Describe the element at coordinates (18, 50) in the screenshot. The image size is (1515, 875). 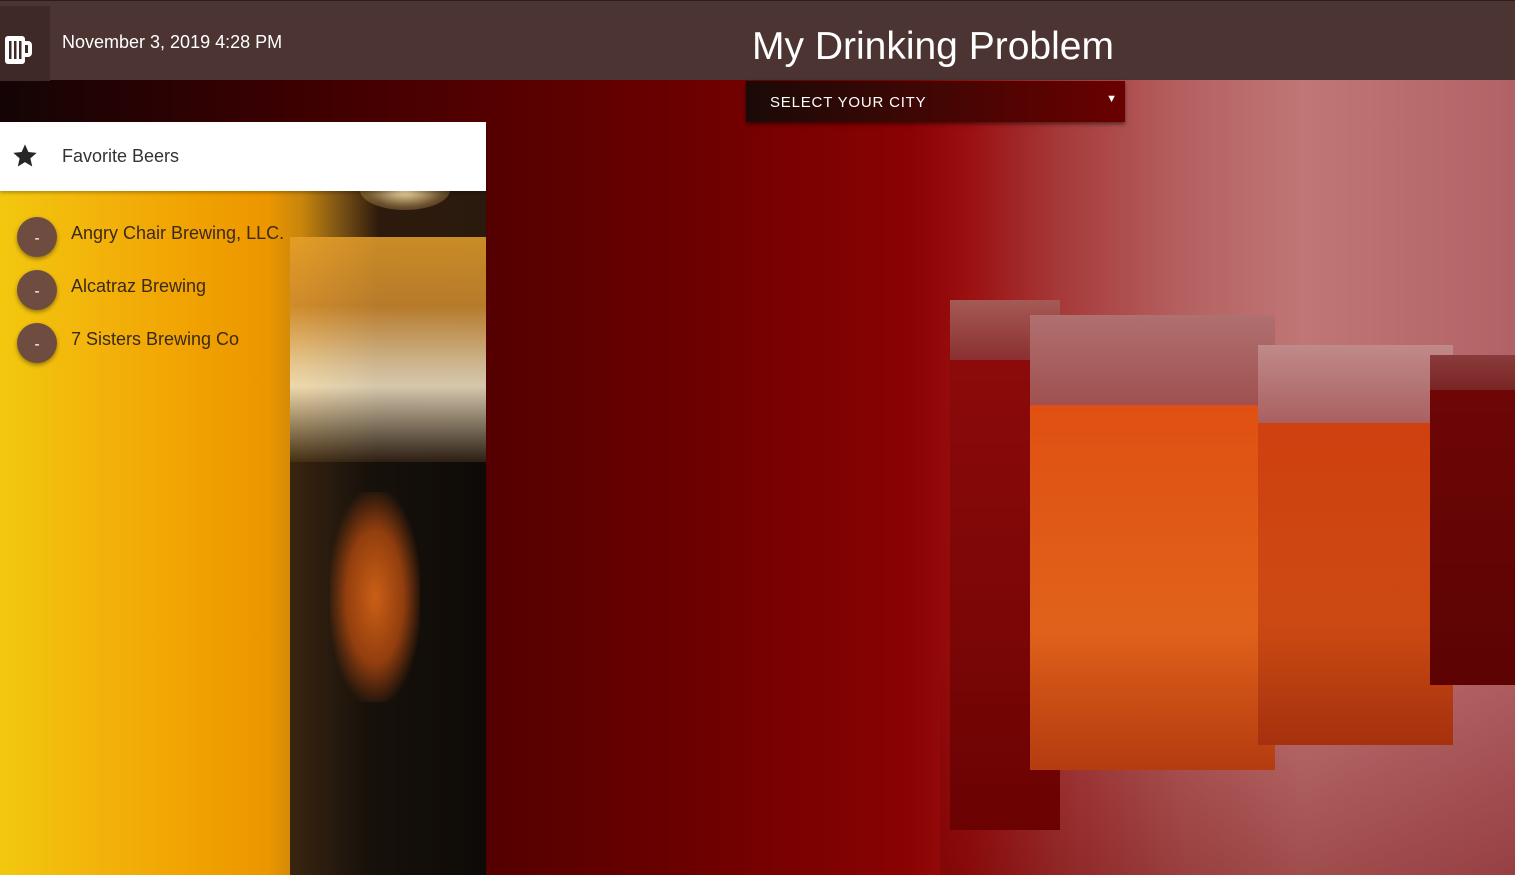
I see `beer-mug-icon` at that location.